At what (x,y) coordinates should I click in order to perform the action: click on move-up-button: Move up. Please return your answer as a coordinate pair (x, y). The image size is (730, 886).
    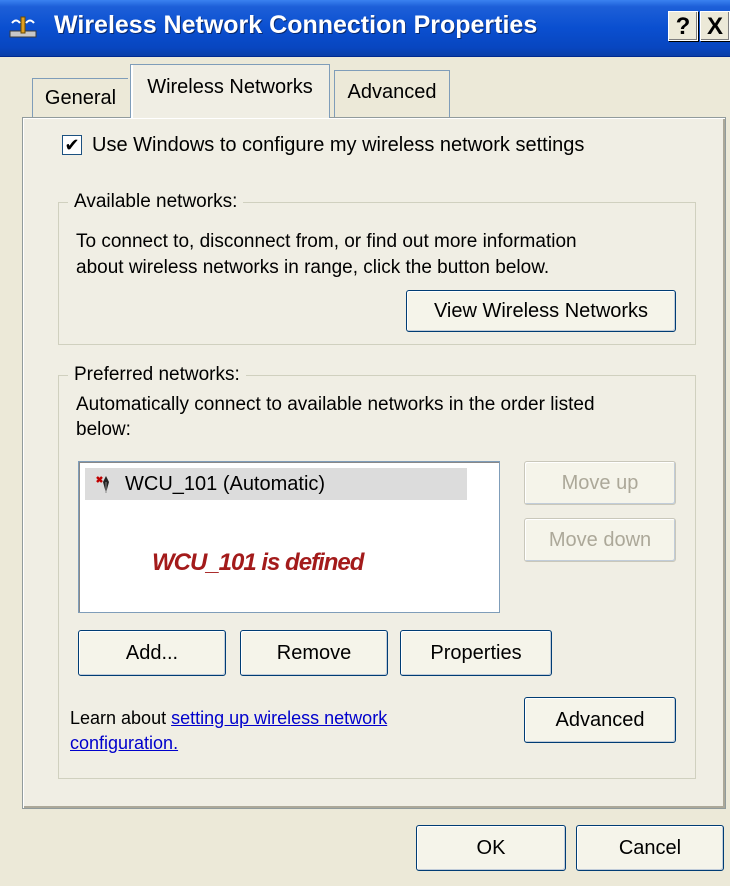
    Looking at the image, I should click on (600, 483).